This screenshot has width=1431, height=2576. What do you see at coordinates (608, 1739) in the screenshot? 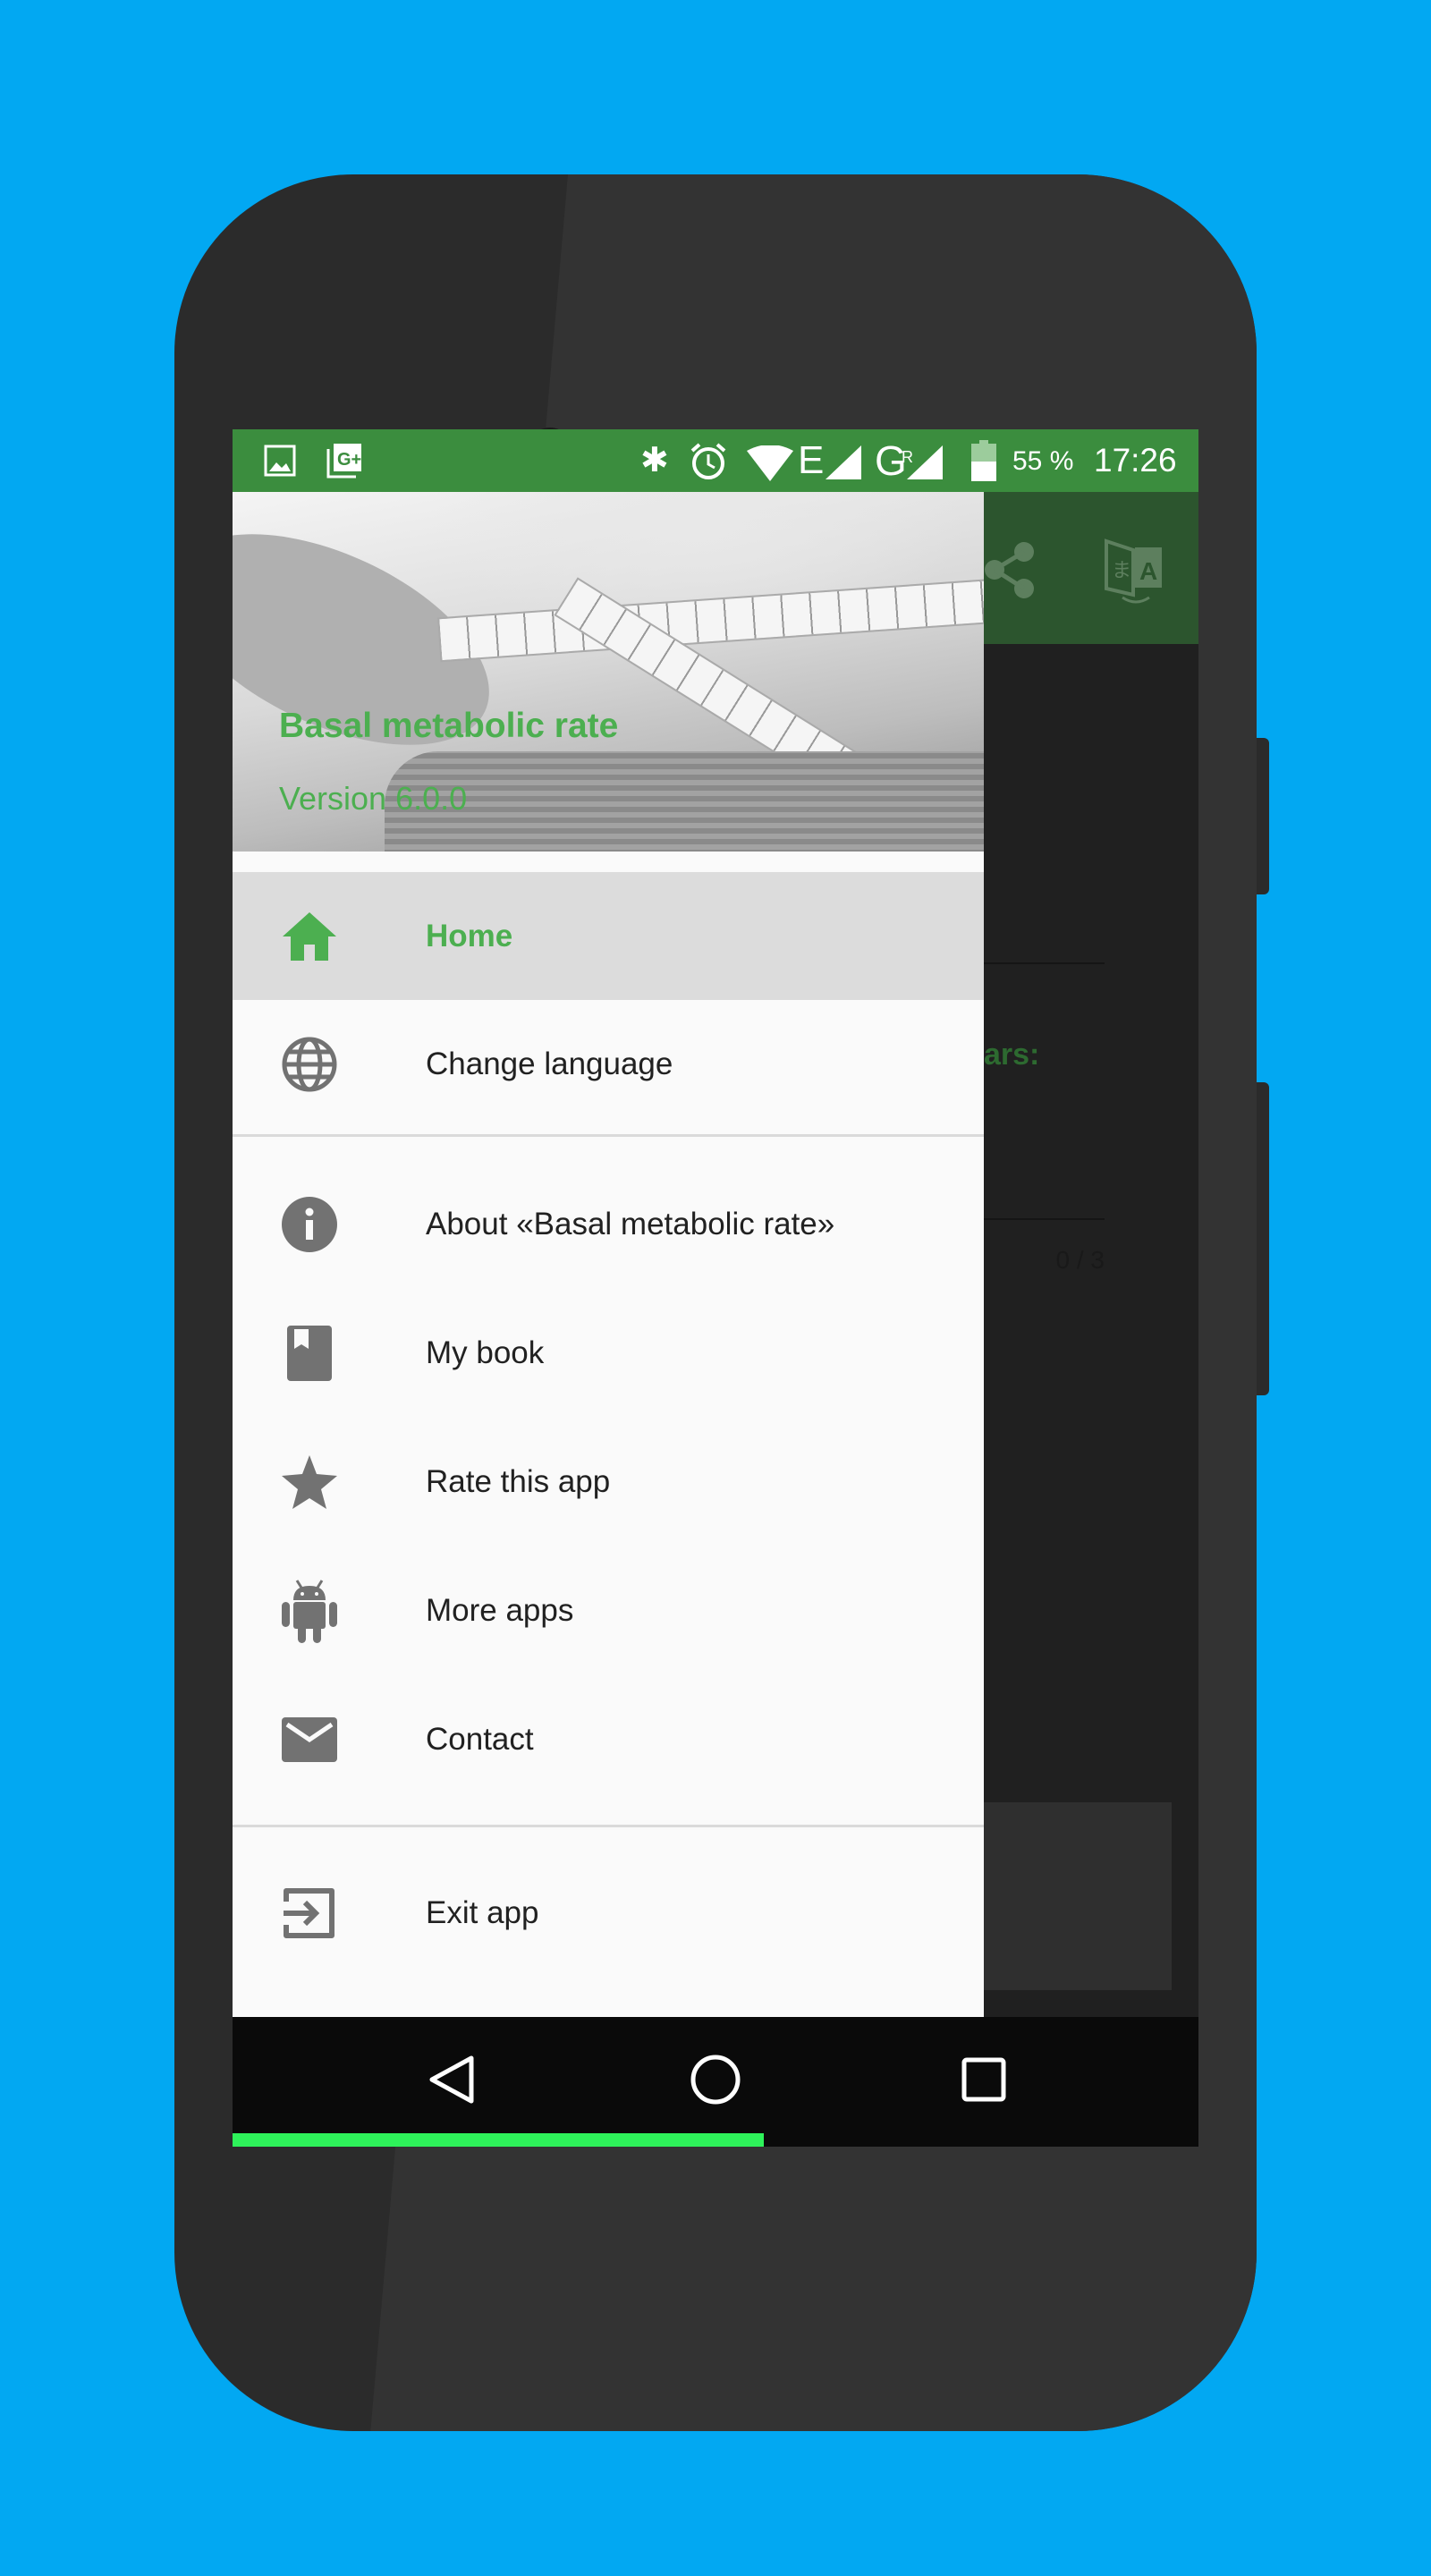
I see `drawer-item-contact: Contact` at bounding box center [608, 1739].